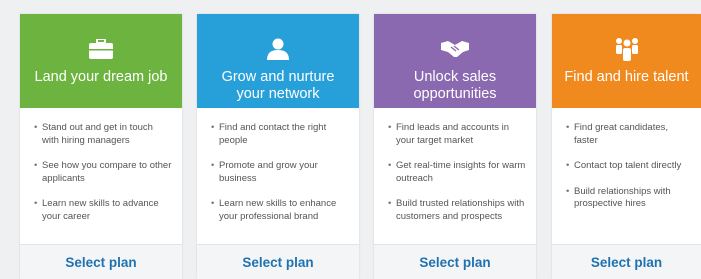  I want to click on plan-card-title: Land your dream job, so click(101, 77).